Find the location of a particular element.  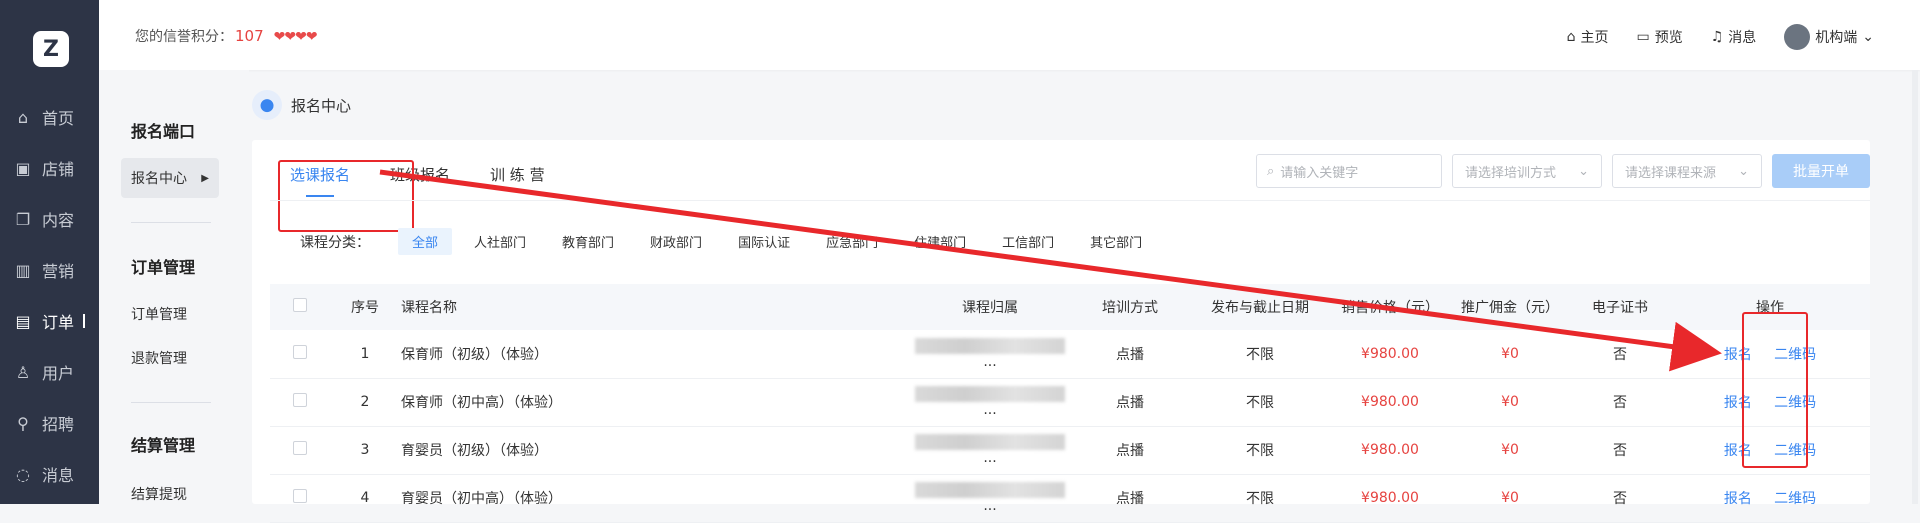

nav-item-marketing: ▥ 营销 is located at coordinates (49, 270).